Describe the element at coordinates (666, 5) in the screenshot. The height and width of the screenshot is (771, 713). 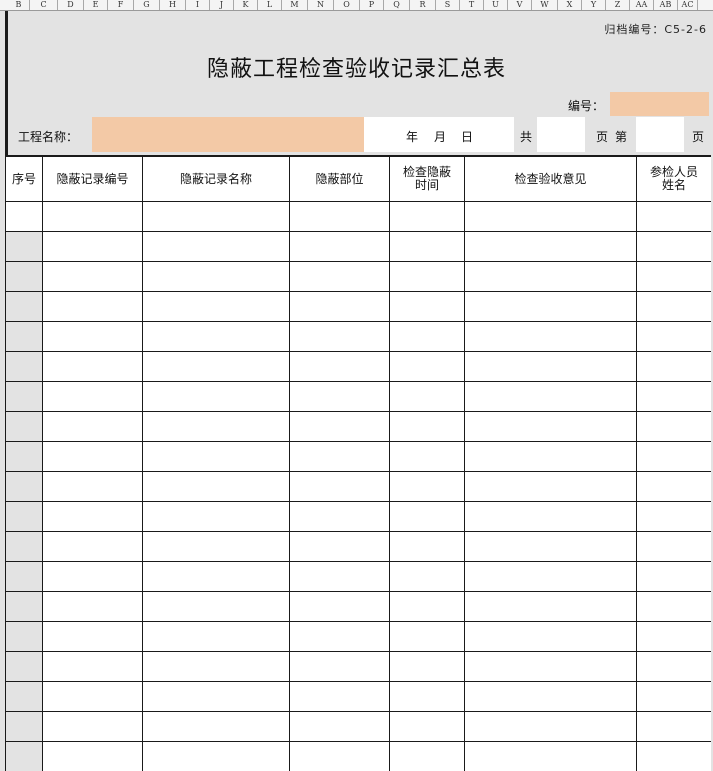
I see `column-header-ab: AB` at that location.